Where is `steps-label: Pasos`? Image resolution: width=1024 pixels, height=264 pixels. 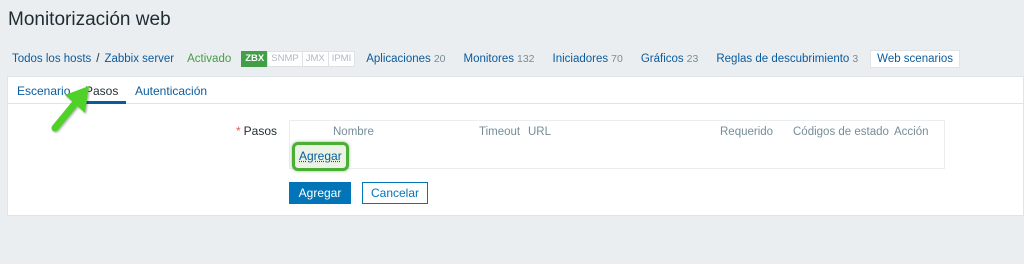 steps-label: Pasos is located at coordinates (260, 131).